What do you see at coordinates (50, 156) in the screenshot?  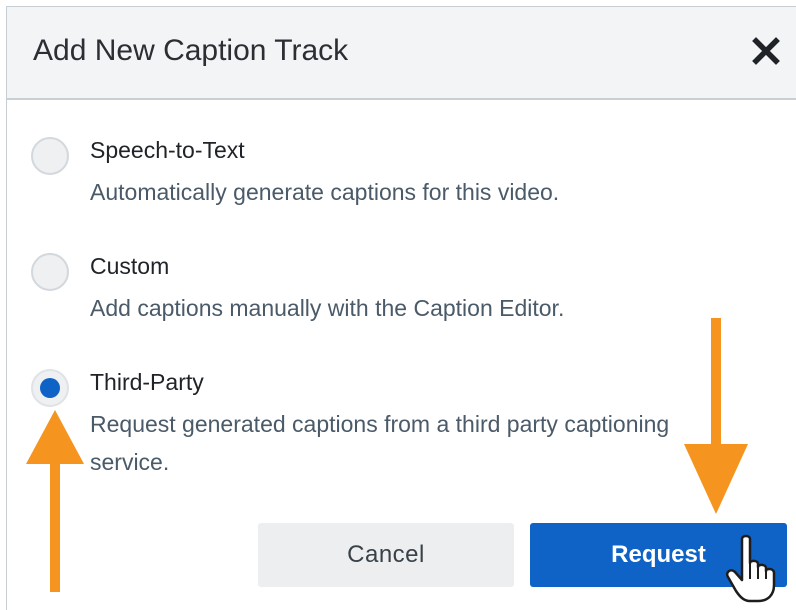 I see `radio-speech-to-text` at bounding box center [50, 156].